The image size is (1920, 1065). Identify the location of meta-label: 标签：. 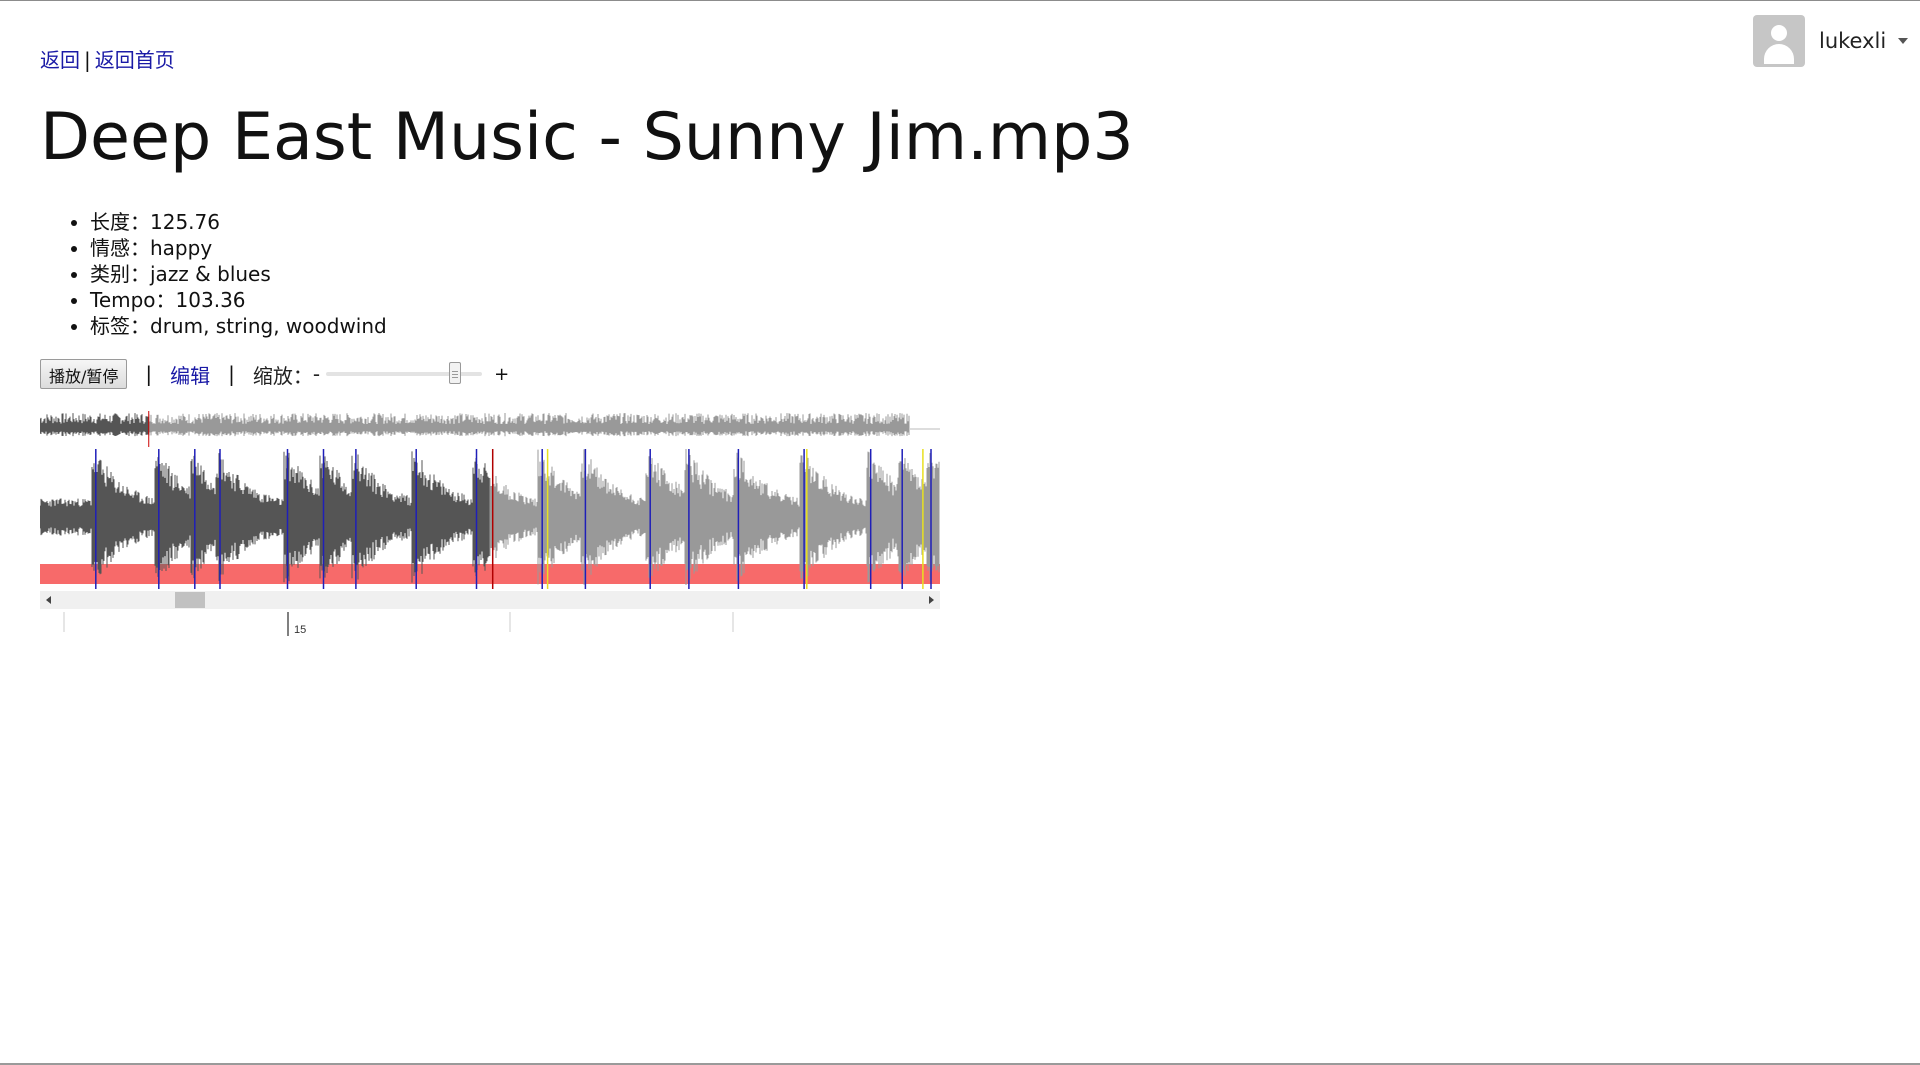
(120, 326).